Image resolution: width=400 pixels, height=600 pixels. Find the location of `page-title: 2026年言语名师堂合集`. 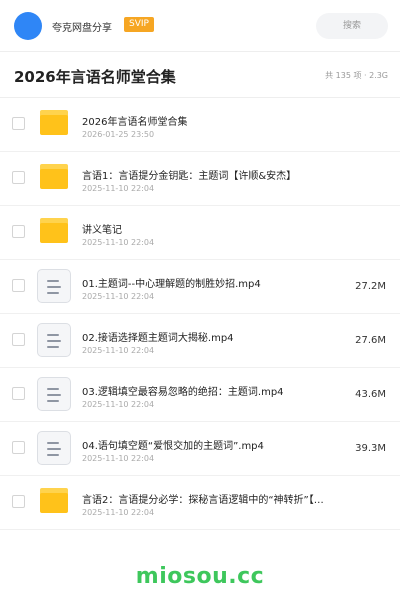

page-title: 2026年言语名师堂合集 is located at coordinates (95, 77).